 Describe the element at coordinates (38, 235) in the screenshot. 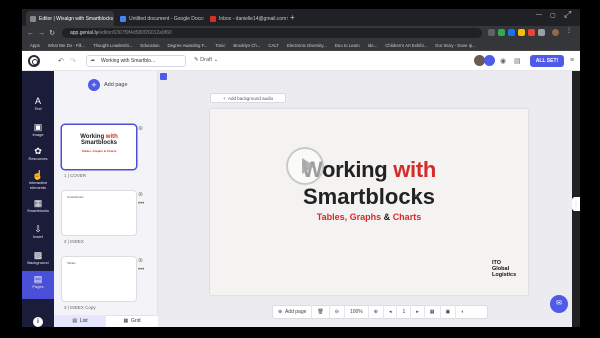

I see `rail-insert: ⇩ Insert` at that location.